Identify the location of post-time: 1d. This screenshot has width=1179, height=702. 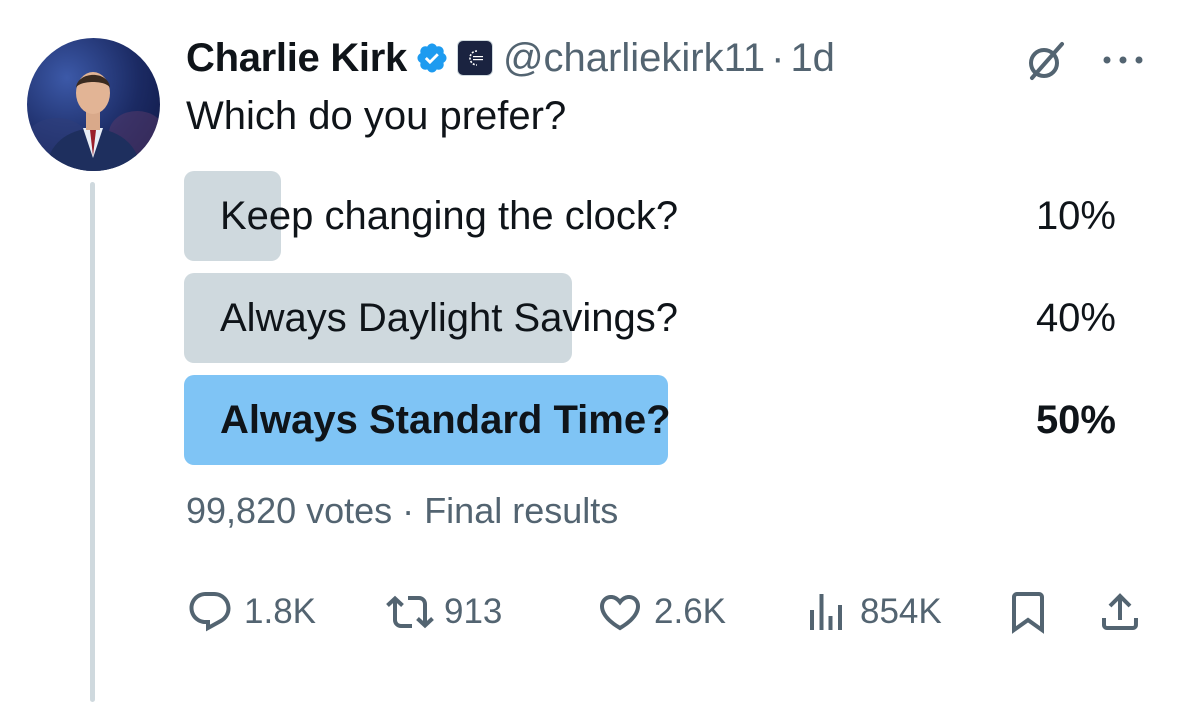
(812, 58).